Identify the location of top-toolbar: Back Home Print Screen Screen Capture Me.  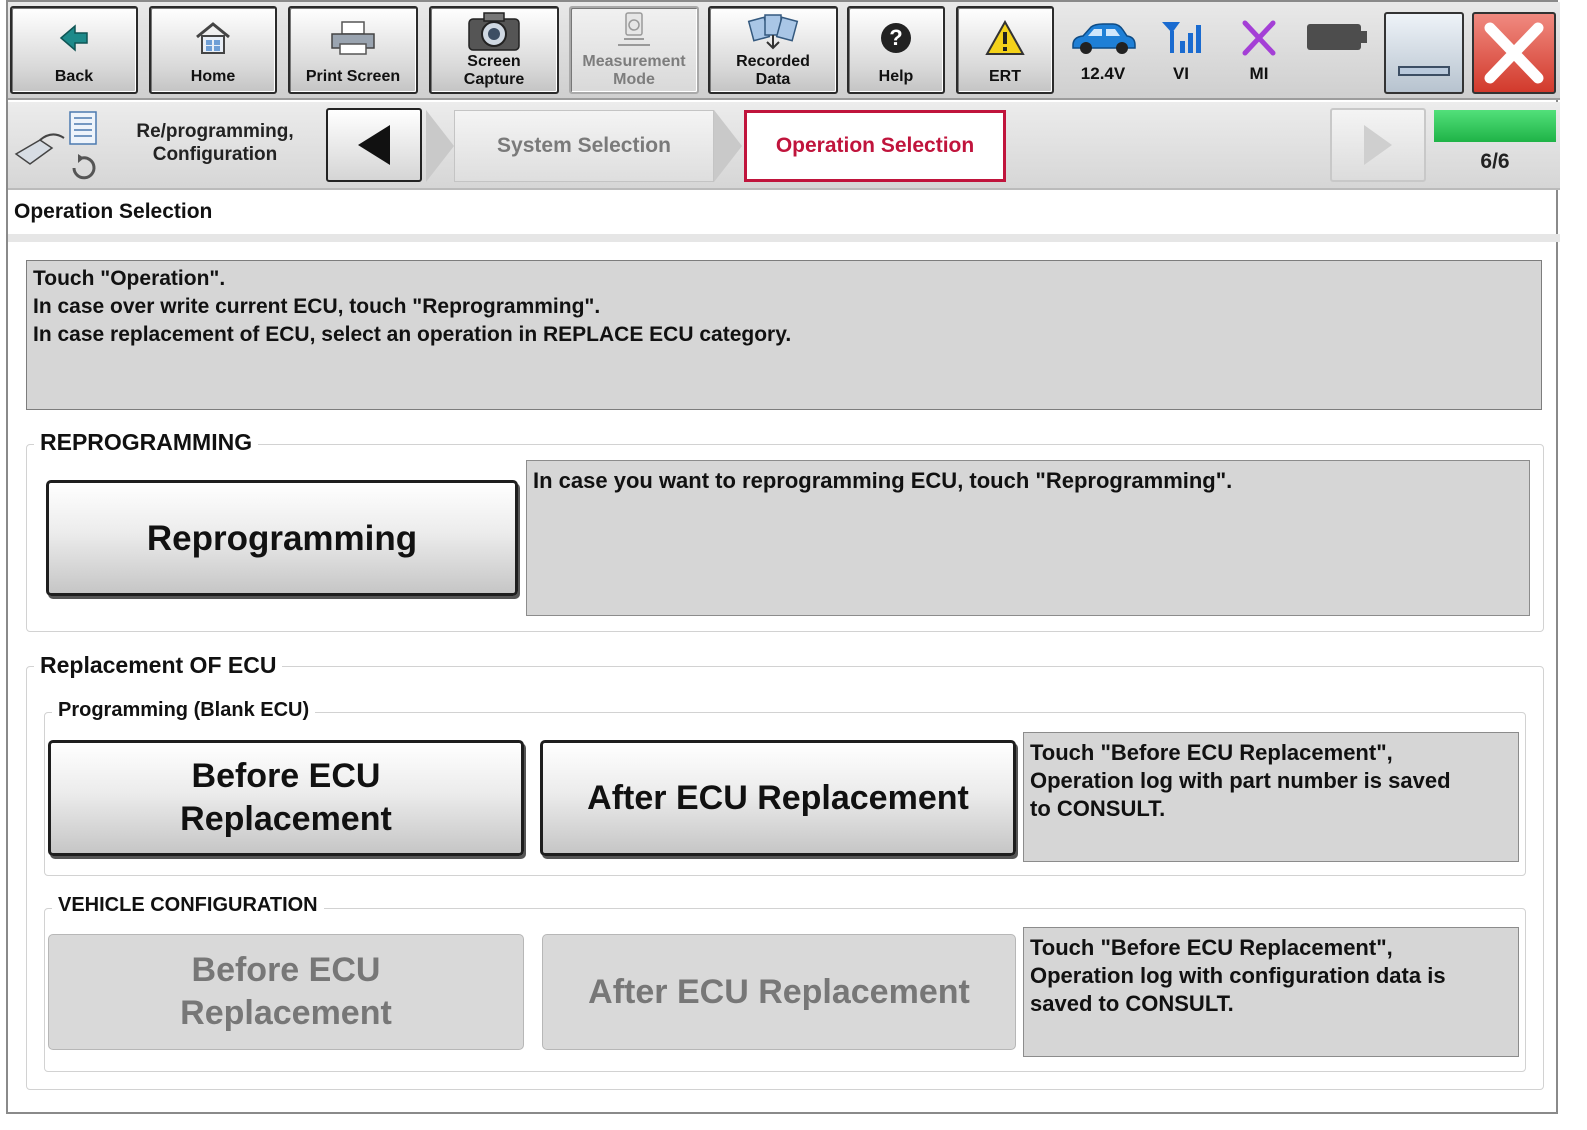
(784, 51).